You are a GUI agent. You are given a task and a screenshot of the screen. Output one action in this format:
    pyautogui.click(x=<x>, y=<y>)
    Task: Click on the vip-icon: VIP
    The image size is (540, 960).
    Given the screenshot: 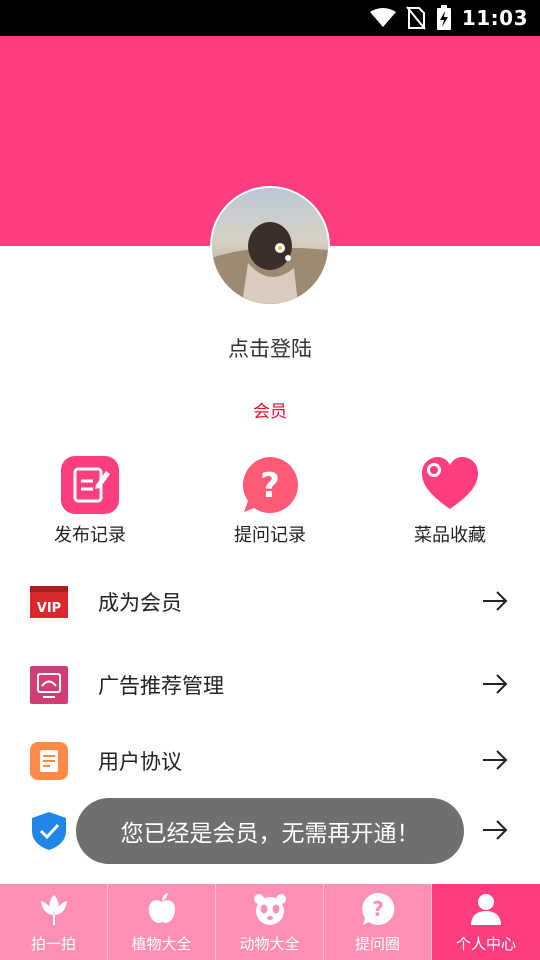 What is the action you would take?
    pyautogui.click(x=49, y=602)
    